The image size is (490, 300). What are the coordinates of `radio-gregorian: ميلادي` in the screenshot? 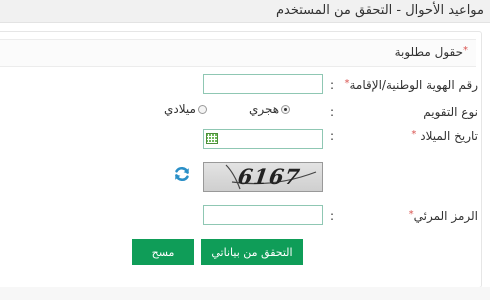 It's located at (185, 109).